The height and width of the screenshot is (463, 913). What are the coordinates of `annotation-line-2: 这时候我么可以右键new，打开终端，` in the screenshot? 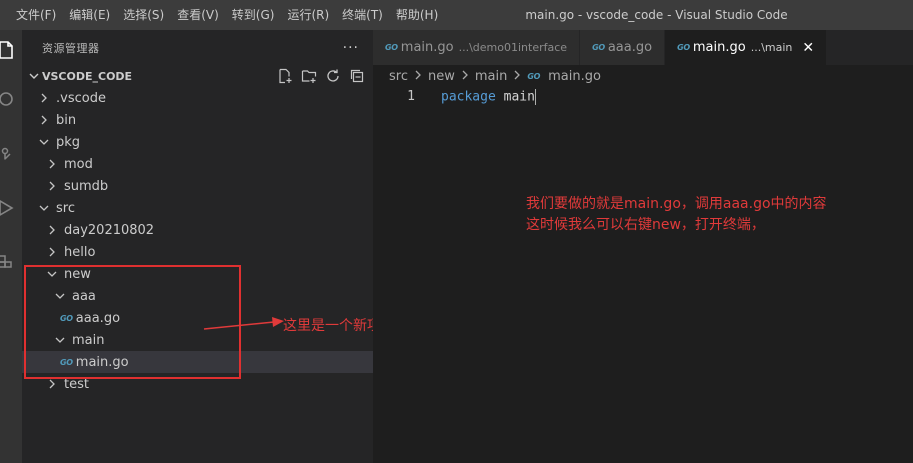 It's located at (645, 225).